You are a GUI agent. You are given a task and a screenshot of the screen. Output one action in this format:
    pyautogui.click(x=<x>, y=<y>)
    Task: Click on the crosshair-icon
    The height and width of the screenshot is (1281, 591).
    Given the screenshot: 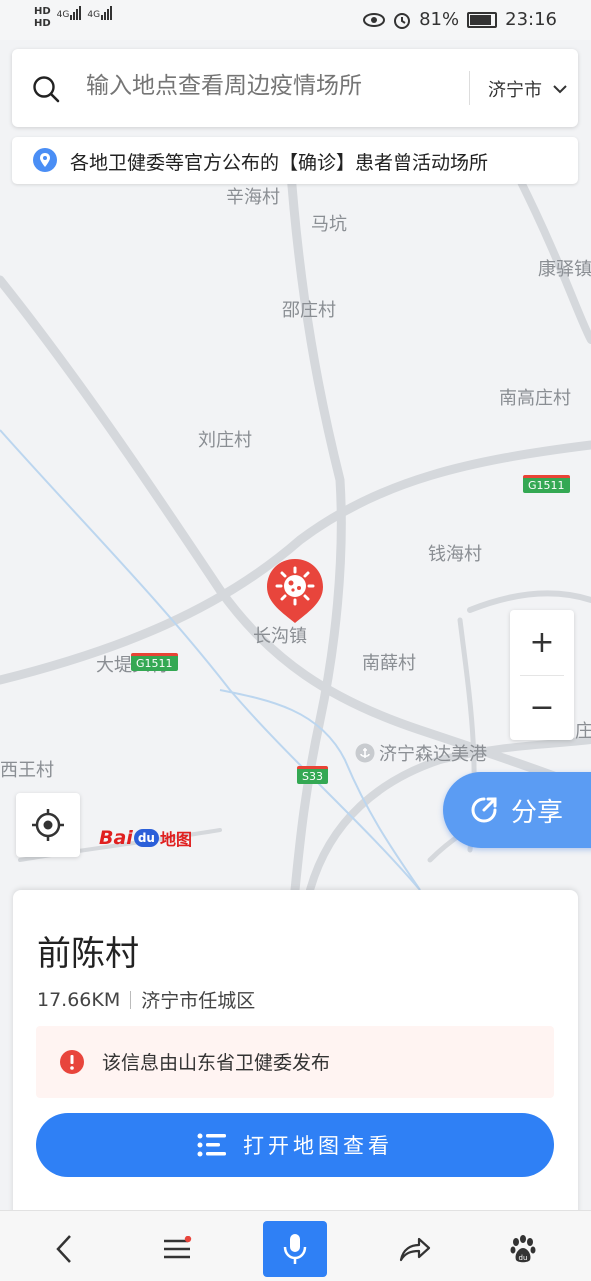 What is the action you would take?
    pyautogui.click(x=48, y=825)
    